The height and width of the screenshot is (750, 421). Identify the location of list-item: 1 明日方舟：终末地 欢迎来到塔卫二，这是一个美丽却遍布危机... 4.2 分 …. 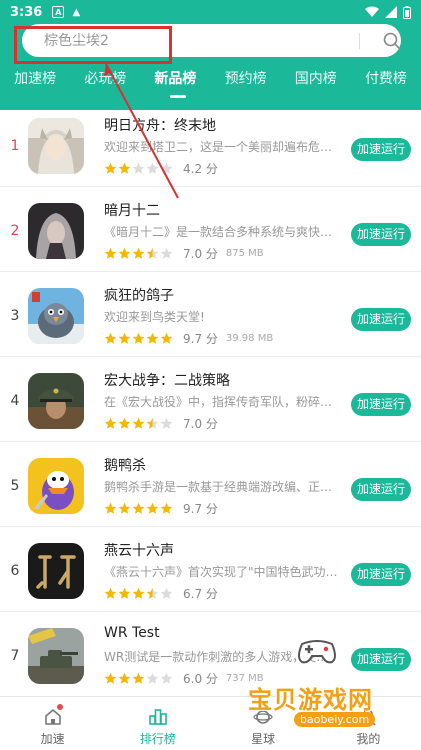
(210, 144).